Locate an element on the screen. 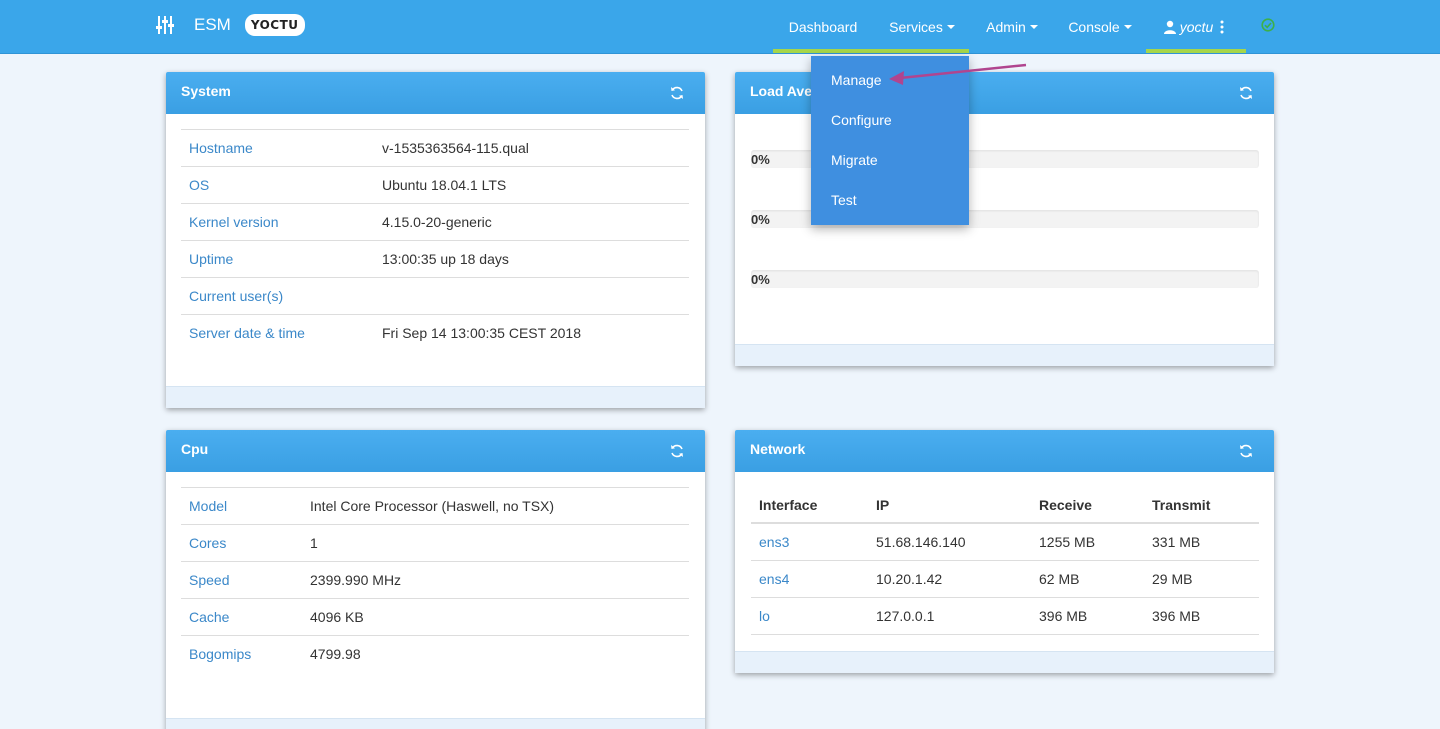  panel-title: Cpu is located at coordinates (195, 449).